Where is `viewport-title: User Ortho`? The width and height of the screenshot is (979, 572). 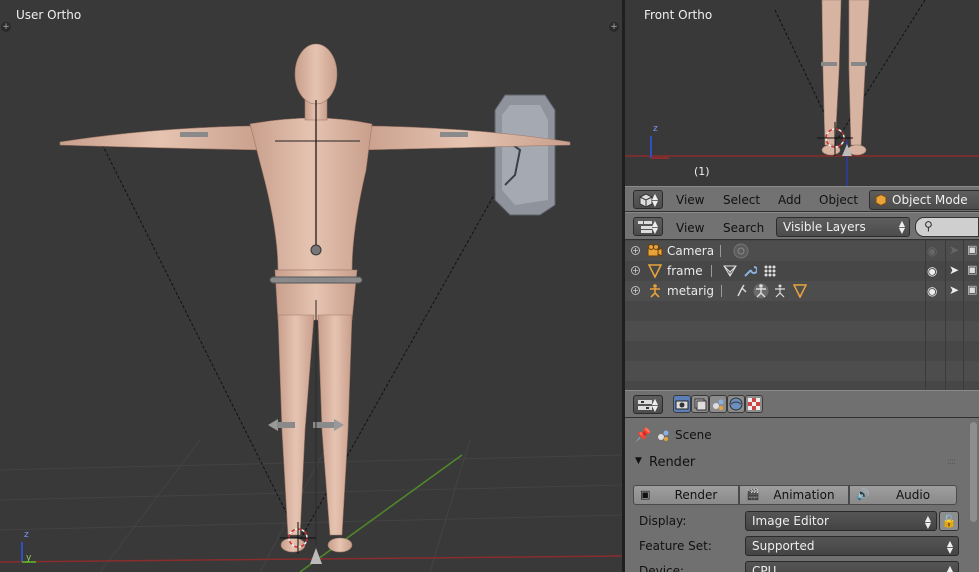 viewport-title: User Ortho is located at coordinates (49, 15).